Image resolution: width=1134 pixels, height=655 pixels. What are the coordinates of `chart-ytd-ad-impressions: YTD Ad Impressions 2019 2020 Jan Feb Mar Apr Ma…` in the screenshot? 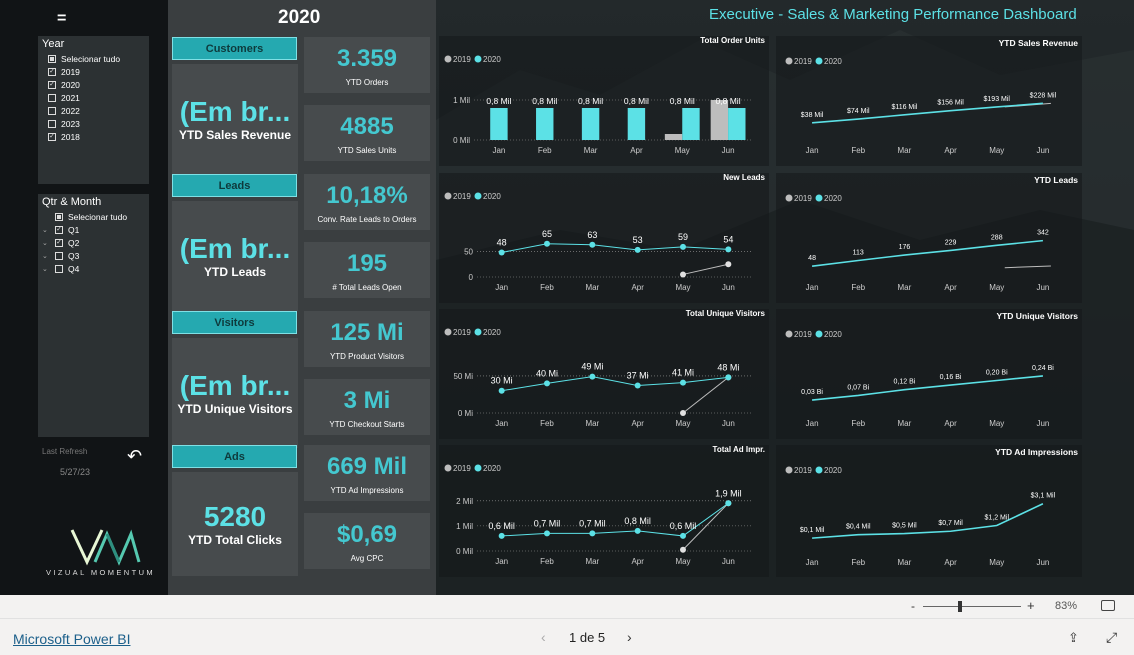 It's located at (929, 511).